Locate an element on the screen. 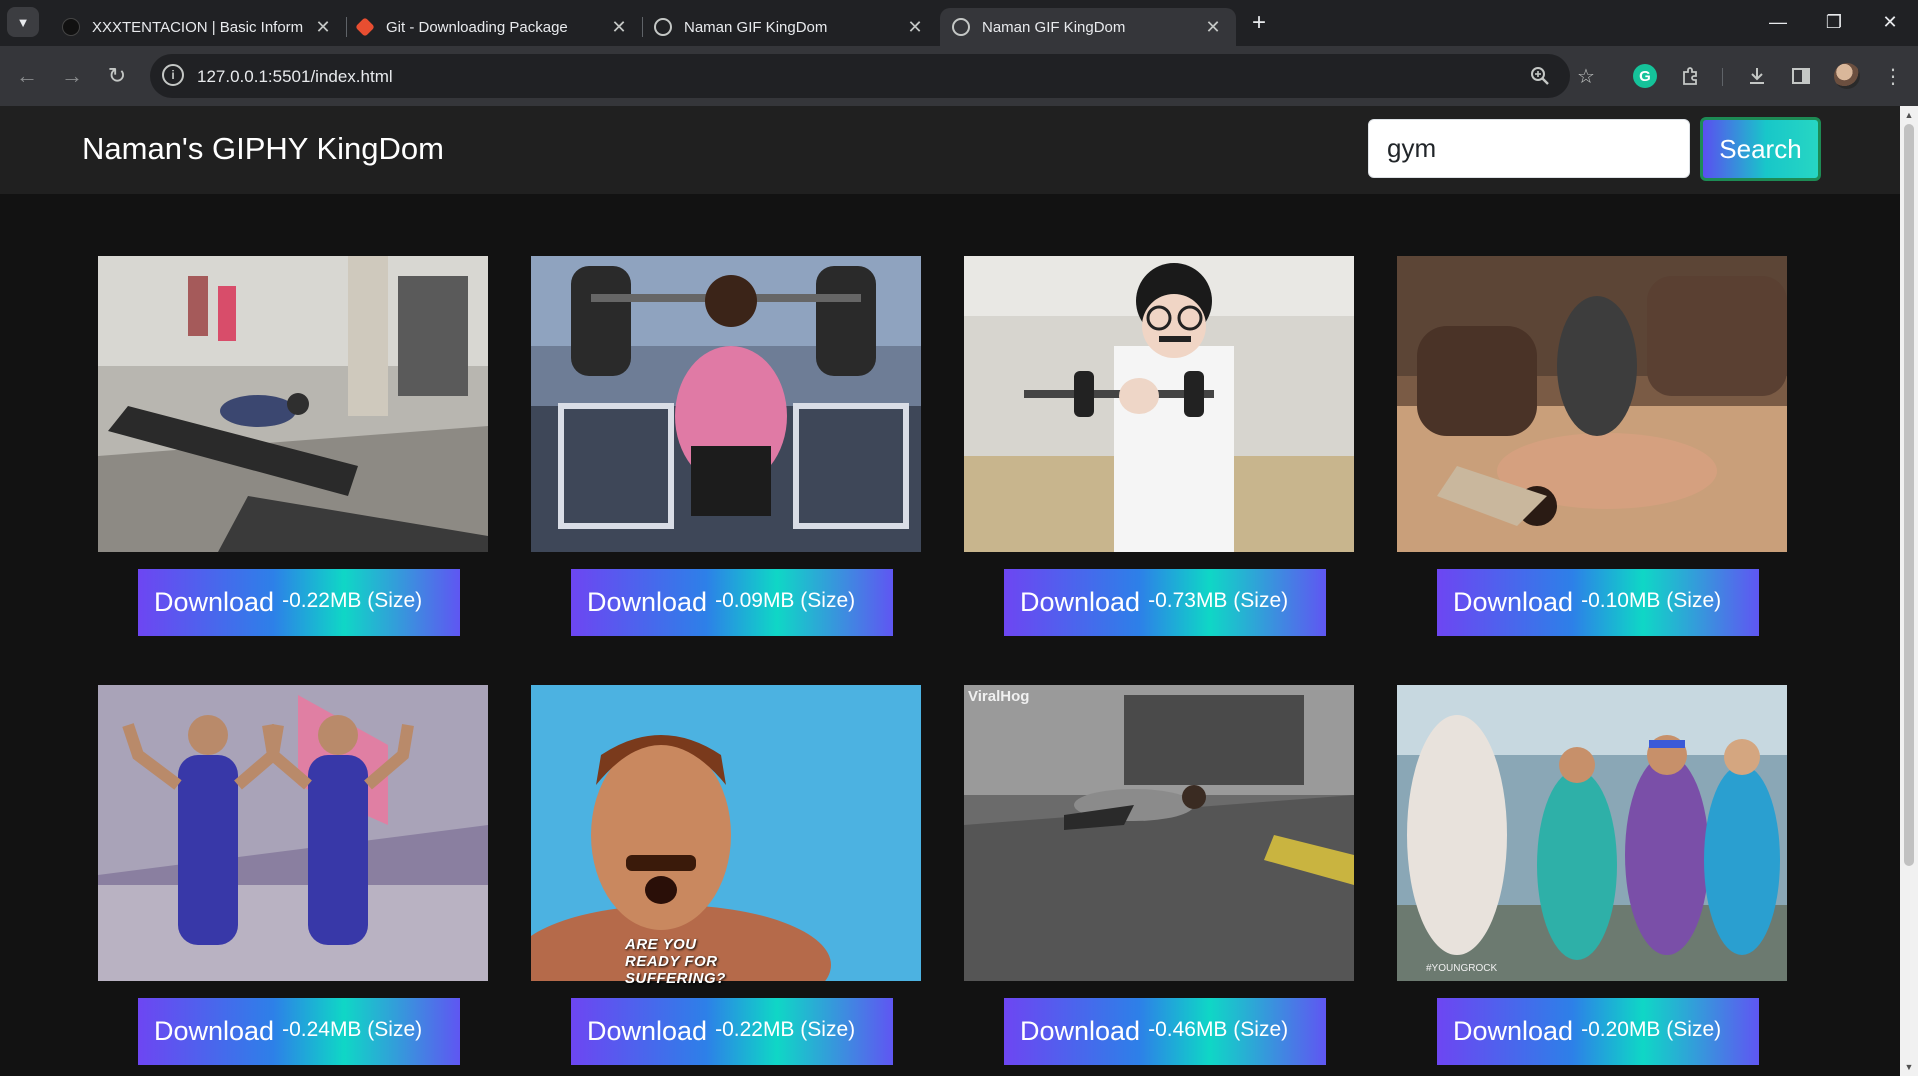  tab-naman-gif-active: Naman GIF KingDom ✕ is located at coordinates (1088, 27).